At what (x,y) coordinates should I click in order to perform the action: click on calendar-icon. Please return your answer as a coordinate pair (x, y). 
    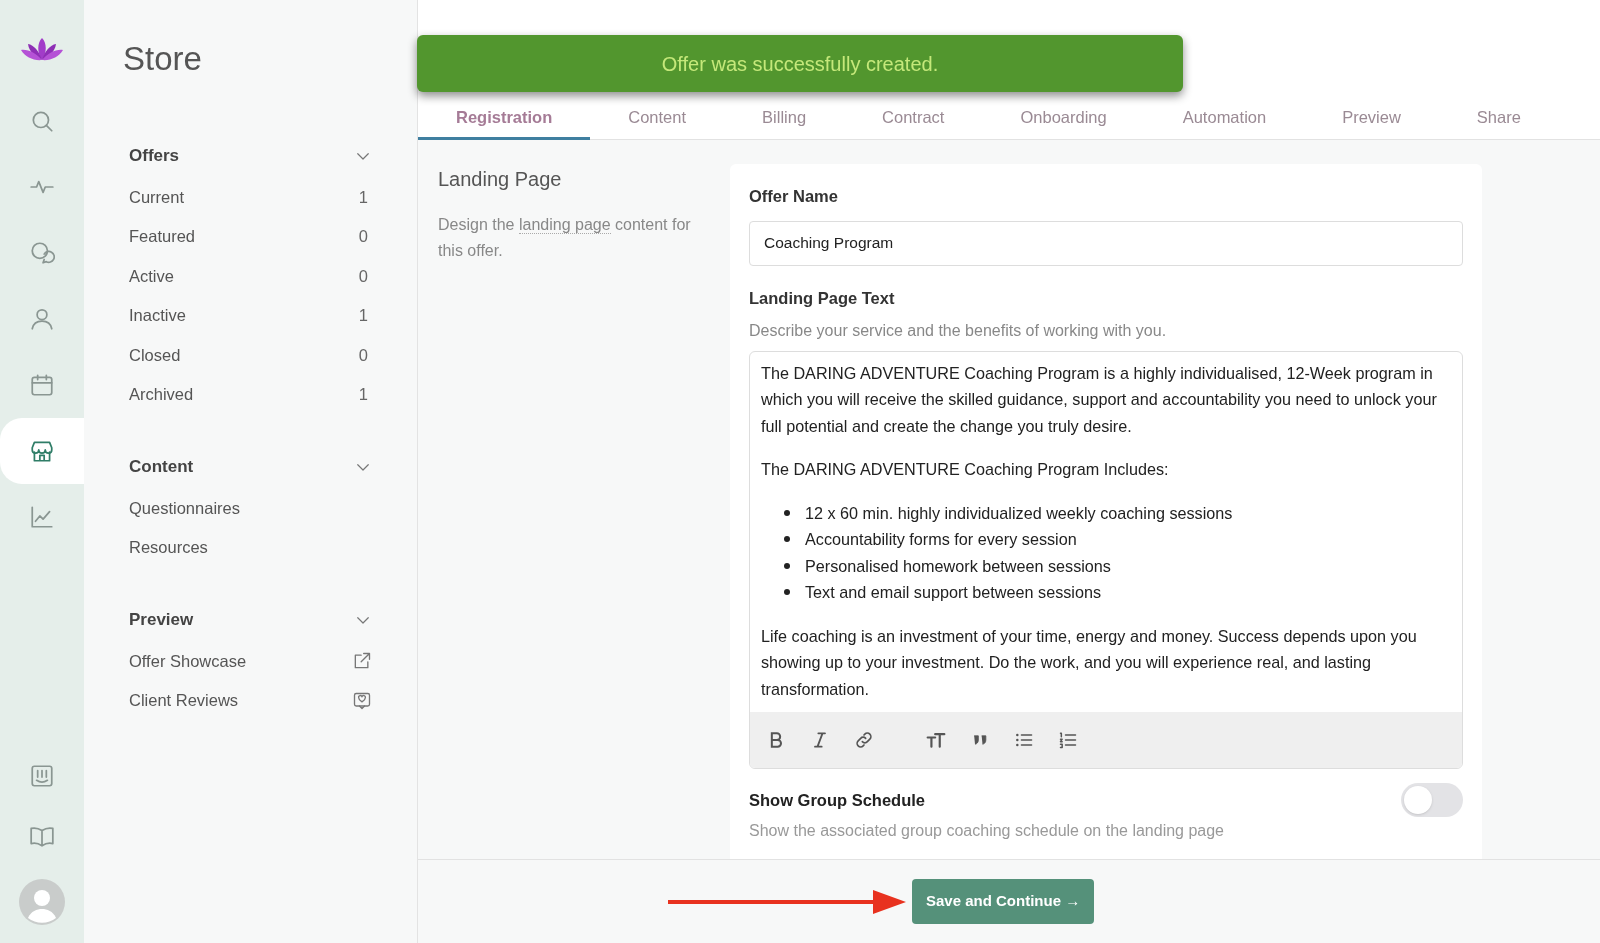
    Looking at the image, I should click on (42, 385).